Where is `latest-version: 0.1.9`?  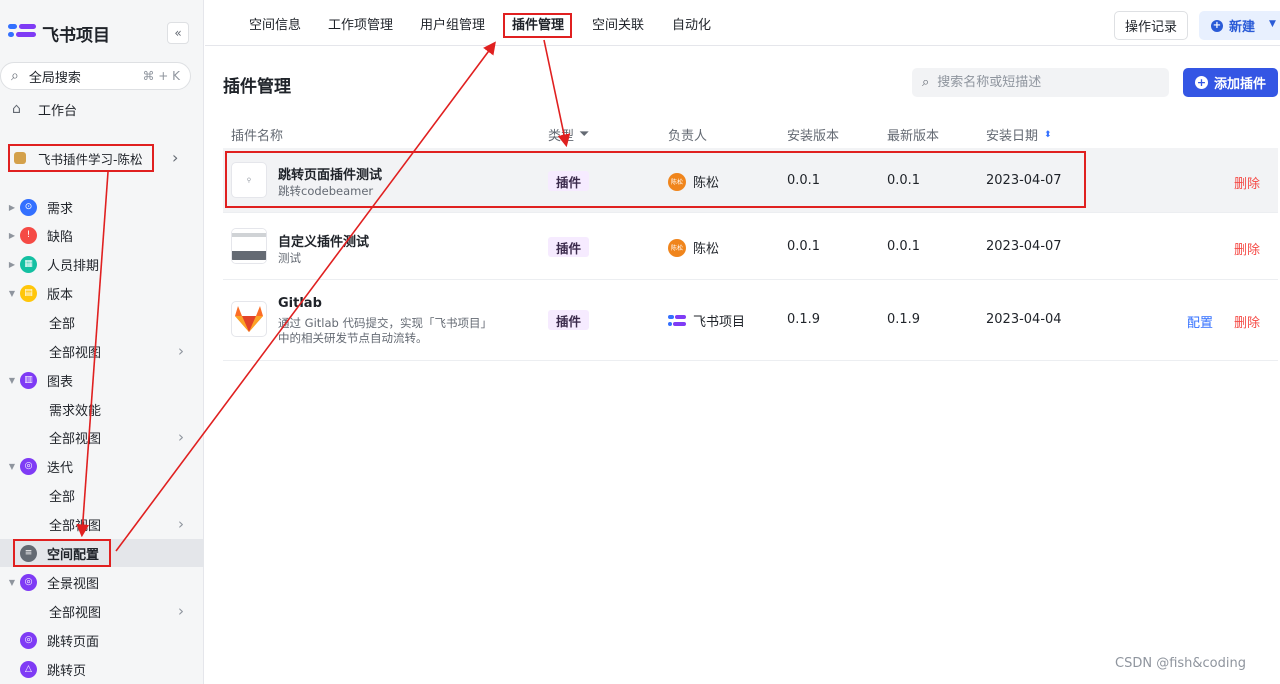 latest-version: 0.1.9 is located at coordinates (904, 319).